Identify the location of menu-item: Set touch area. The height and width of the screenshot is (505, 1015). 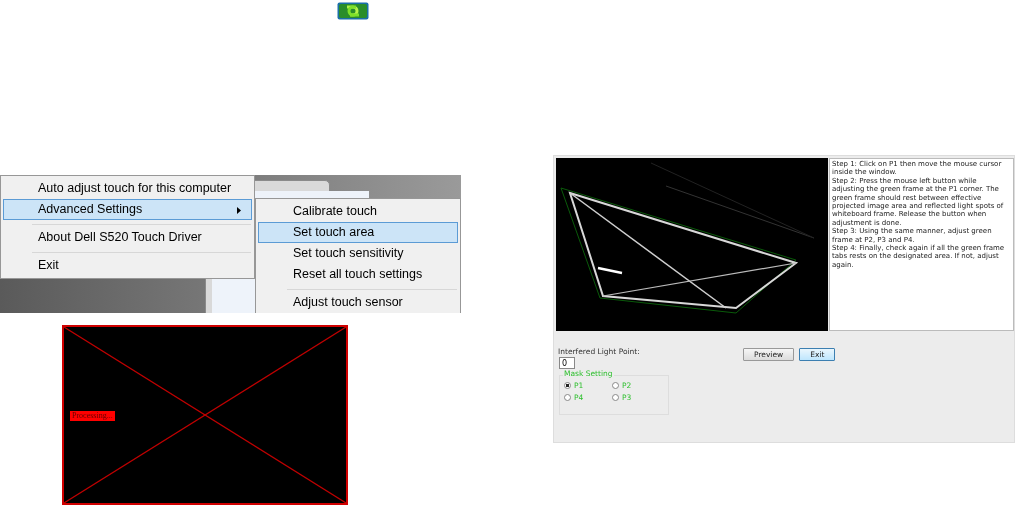
(358, 232).